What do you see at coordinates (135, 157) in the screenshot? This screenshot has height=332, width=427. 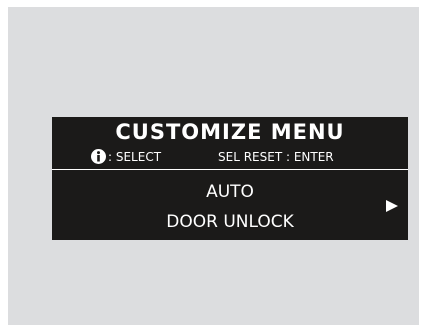 I see `select-hint-label: : SELECT` at bounding box center [135, 157].